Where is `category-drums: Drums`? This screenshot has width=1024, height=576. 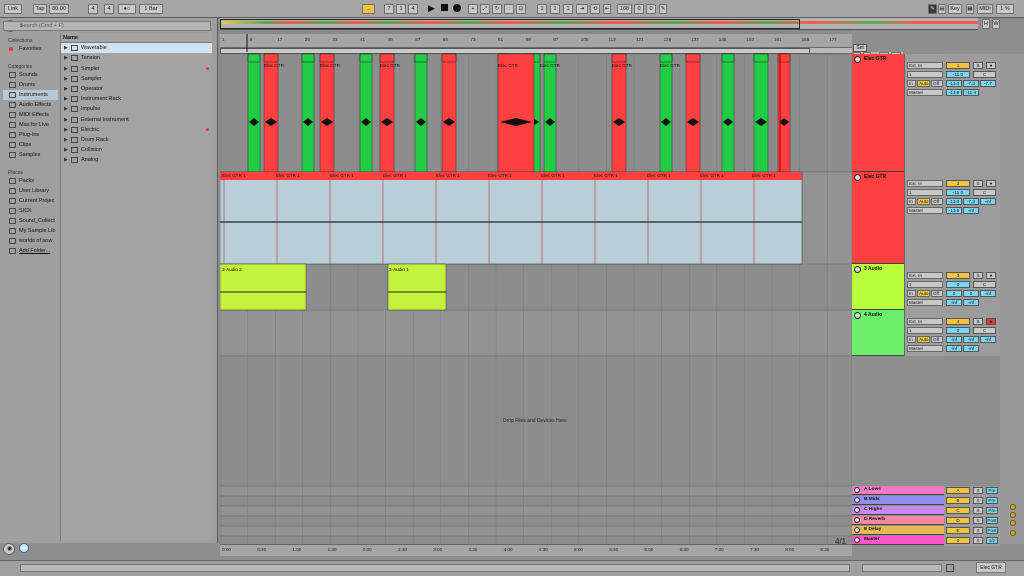
category-drums: Drums is located at coordinates (30, 85).